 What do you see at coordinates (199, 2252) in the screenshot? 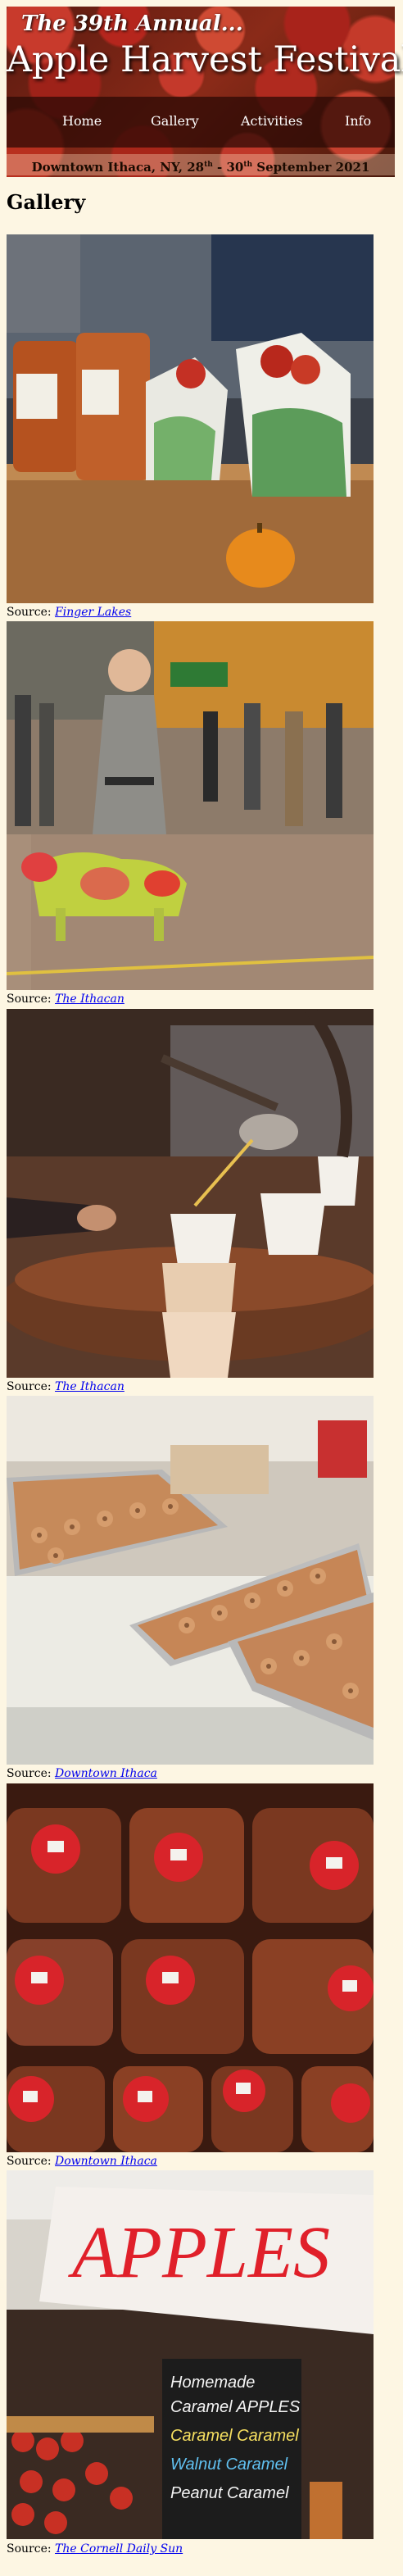
I see `apples-sign-text: APPLES` at bounding box center [199, 2252].